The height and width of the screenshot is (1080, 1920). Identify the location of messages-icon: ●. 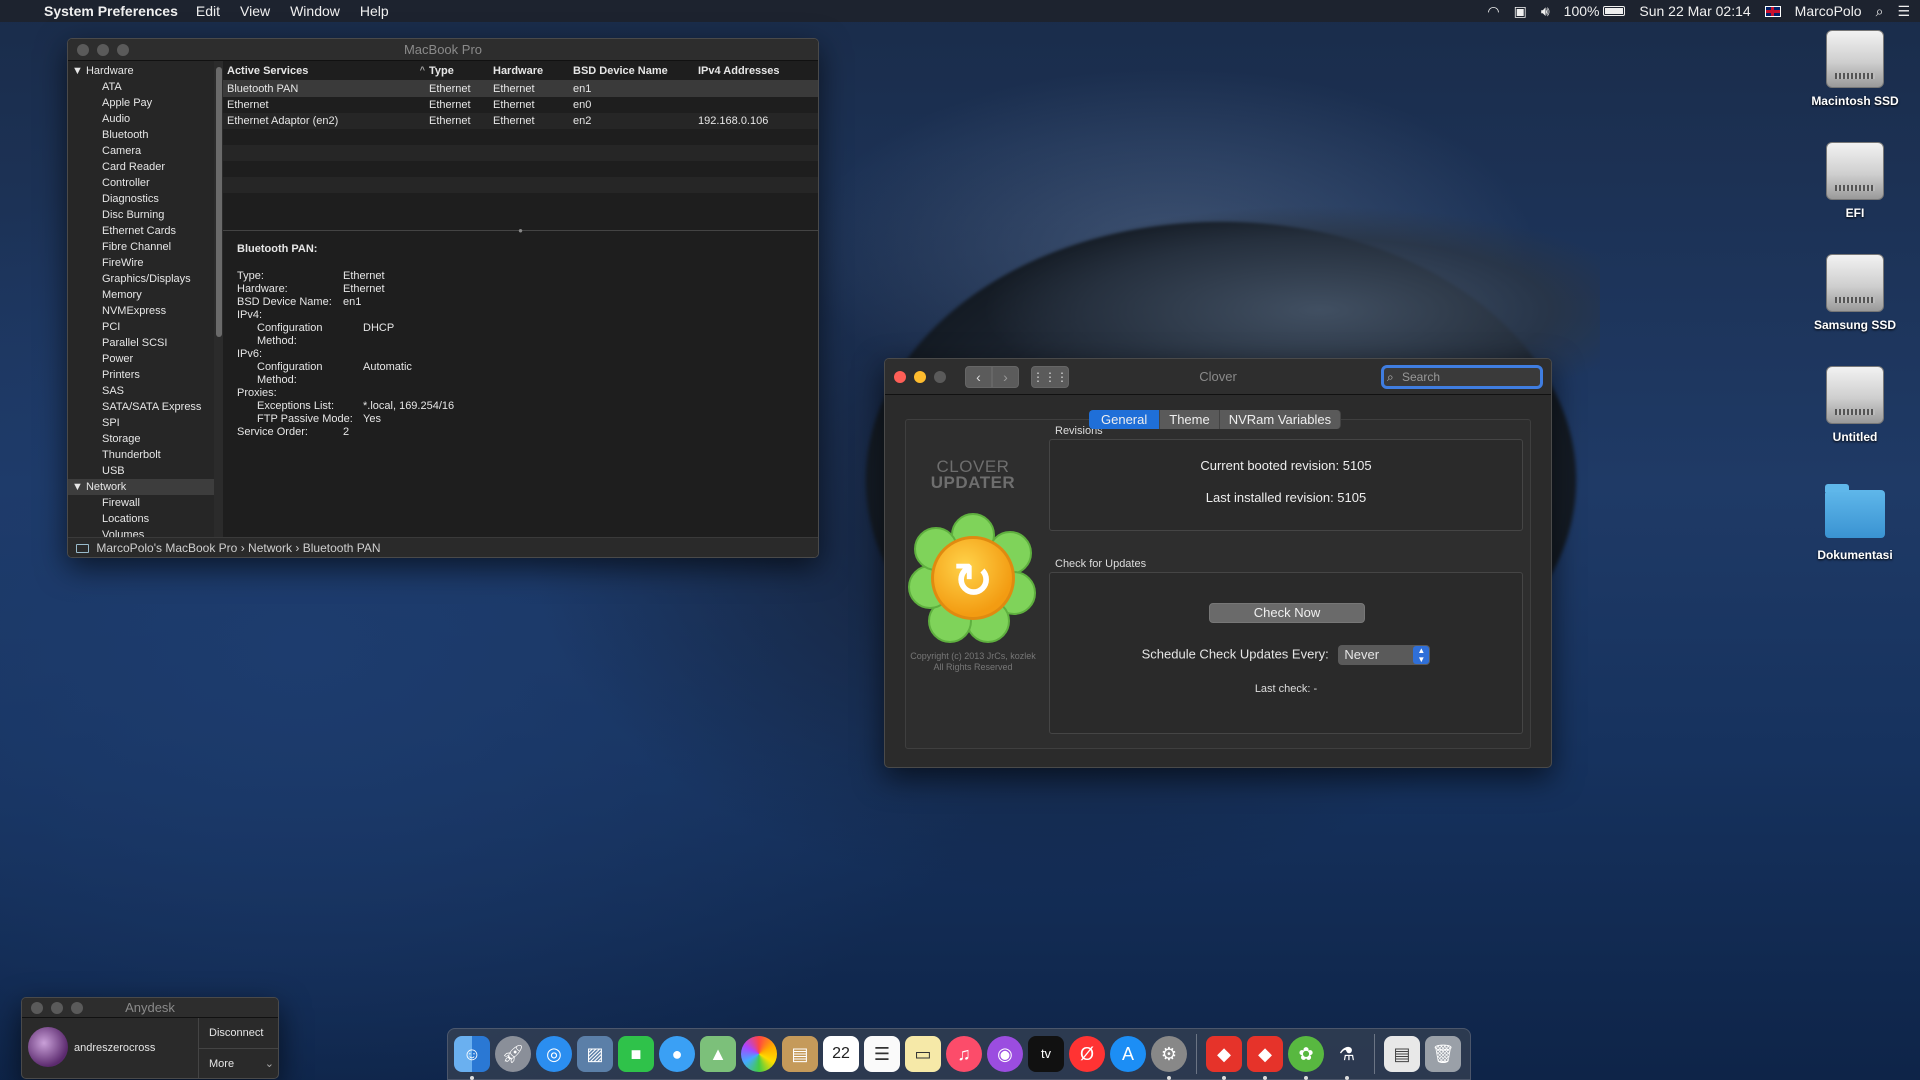
(677, 1054).